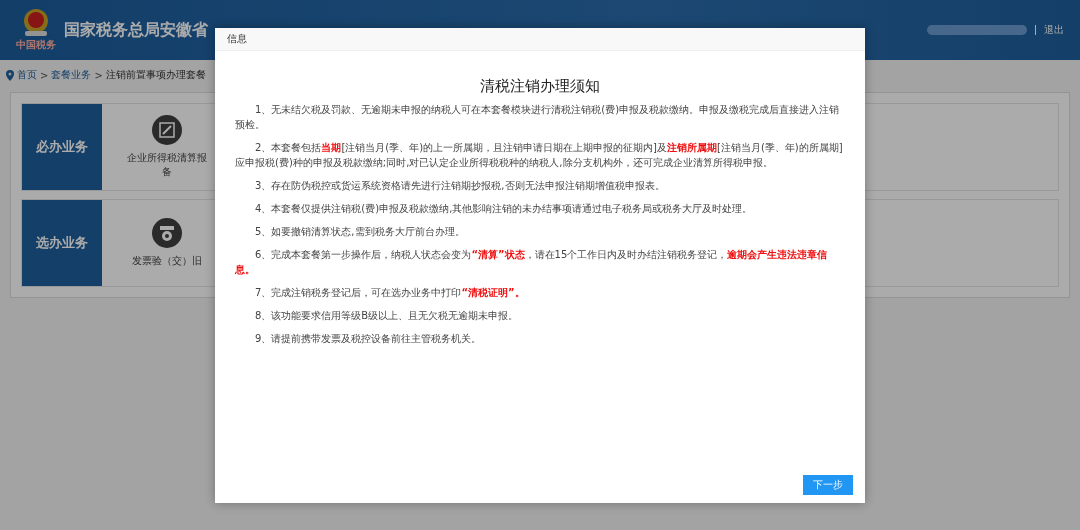 This screenshot has height=530, width=1080. Describe the element at coordinates (387, 316) in the screenshot. I see `notice-paragraph: 8、该功能要求信用等级B级以上、且无欠税无逾期未申报。` at that location.